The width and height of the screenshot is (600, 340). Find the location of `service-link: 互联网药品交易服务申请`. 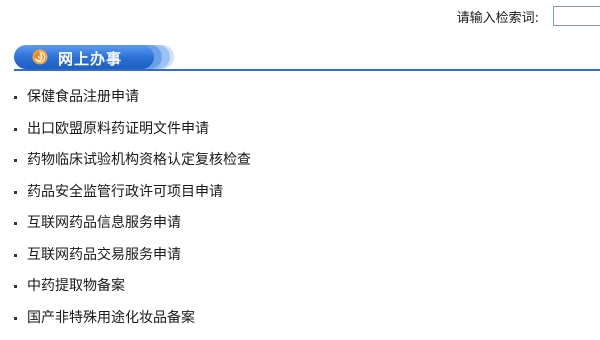

service-link: 互联网药品交易服务申请 is located at coordinates (104, 255).